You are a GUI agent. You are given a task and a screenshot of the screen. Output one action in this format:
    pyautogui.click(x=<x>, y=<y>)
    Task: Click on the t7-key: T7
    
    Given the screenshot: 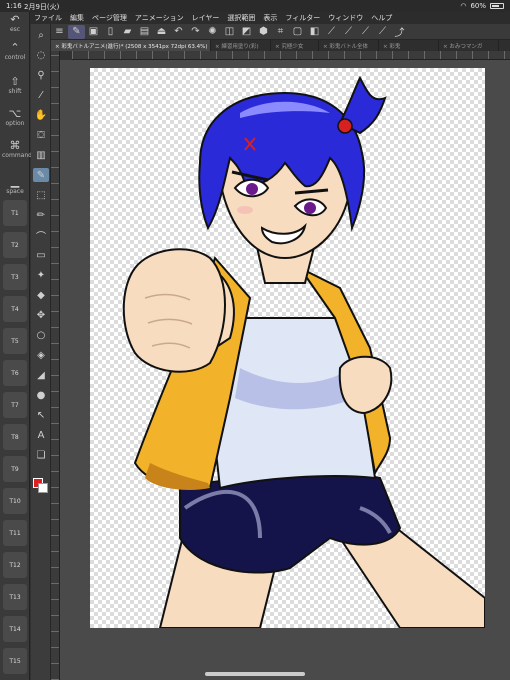 What is the action you would take?
    pyautogui.click(x=15, y=405)
    